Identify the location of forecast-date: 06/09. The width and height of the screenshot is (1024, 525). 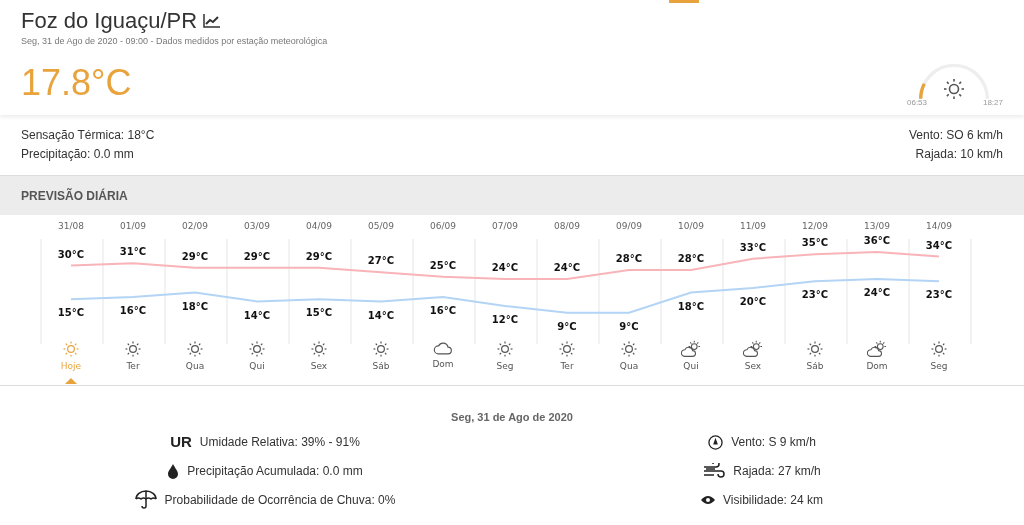
(443, 226).